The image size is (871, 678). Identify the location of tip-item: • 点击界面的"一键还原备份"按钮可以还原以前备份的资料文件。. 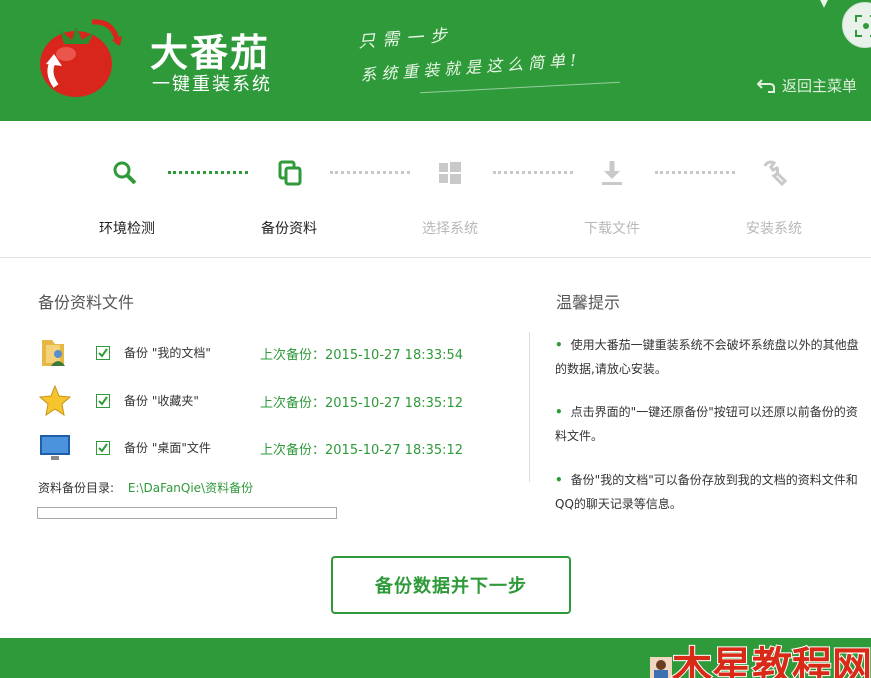
(707, 424).